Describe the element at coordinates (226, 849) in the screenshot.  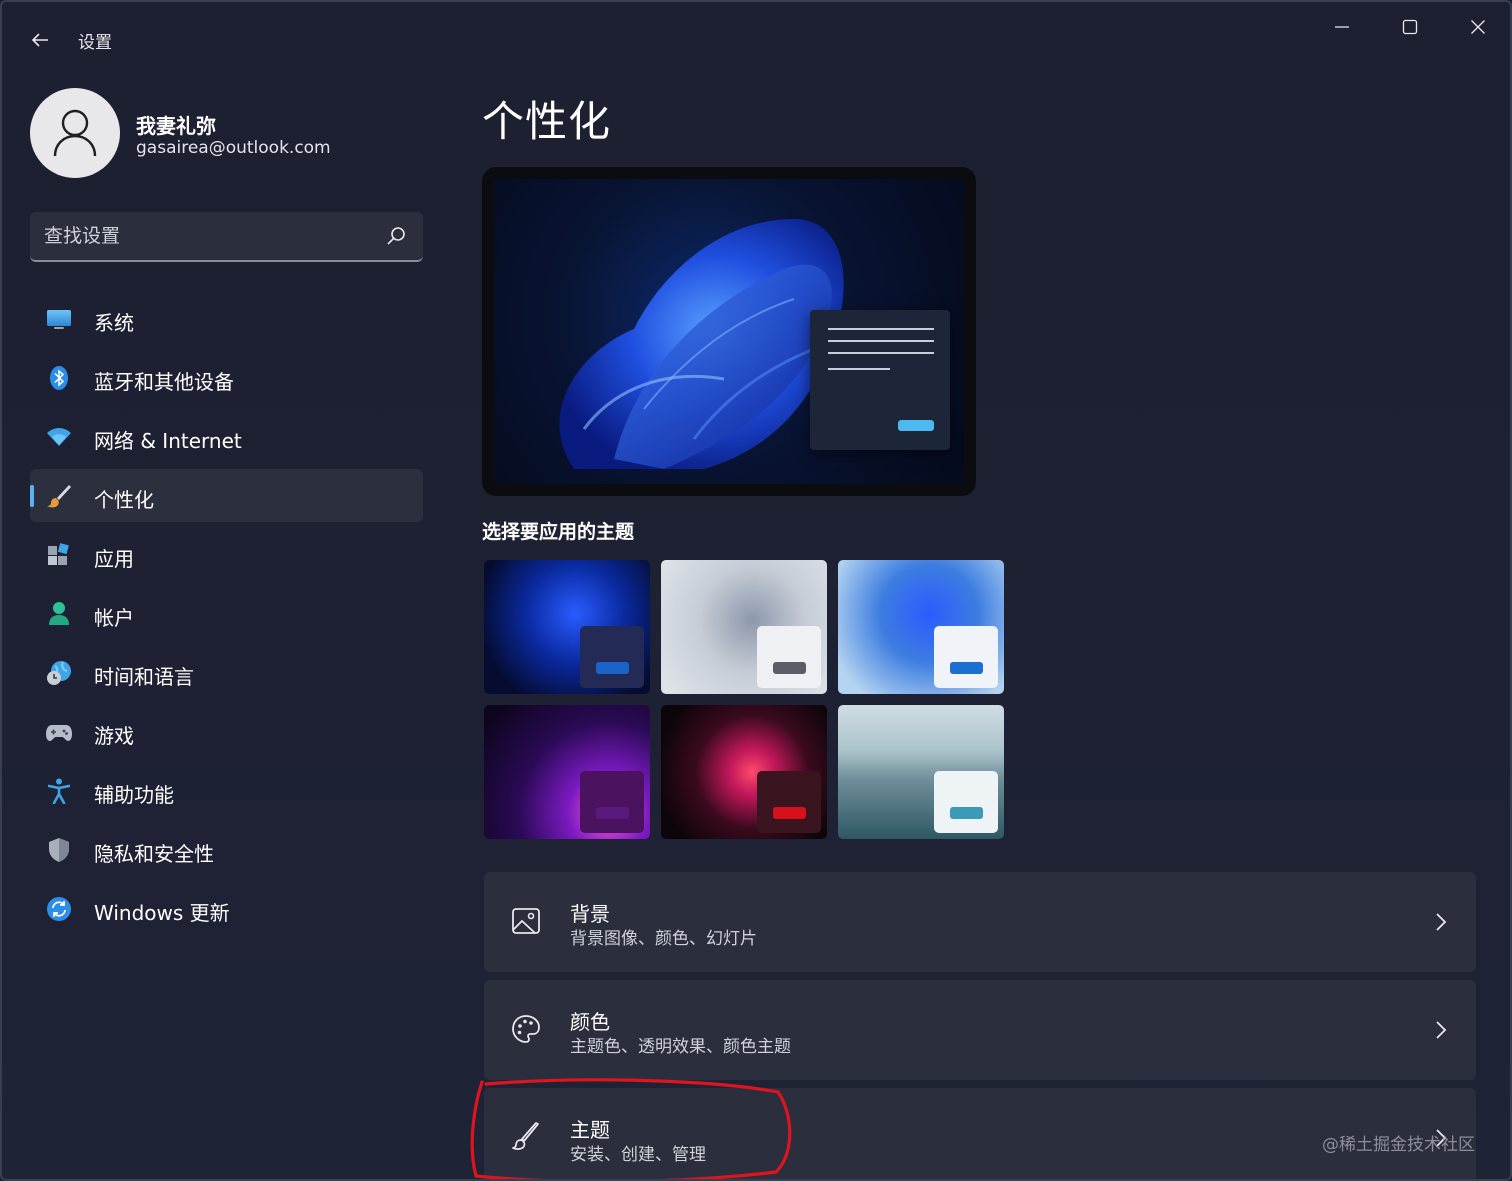
I see `sidebar-item-privacy: 隐私和安全性` at that location.